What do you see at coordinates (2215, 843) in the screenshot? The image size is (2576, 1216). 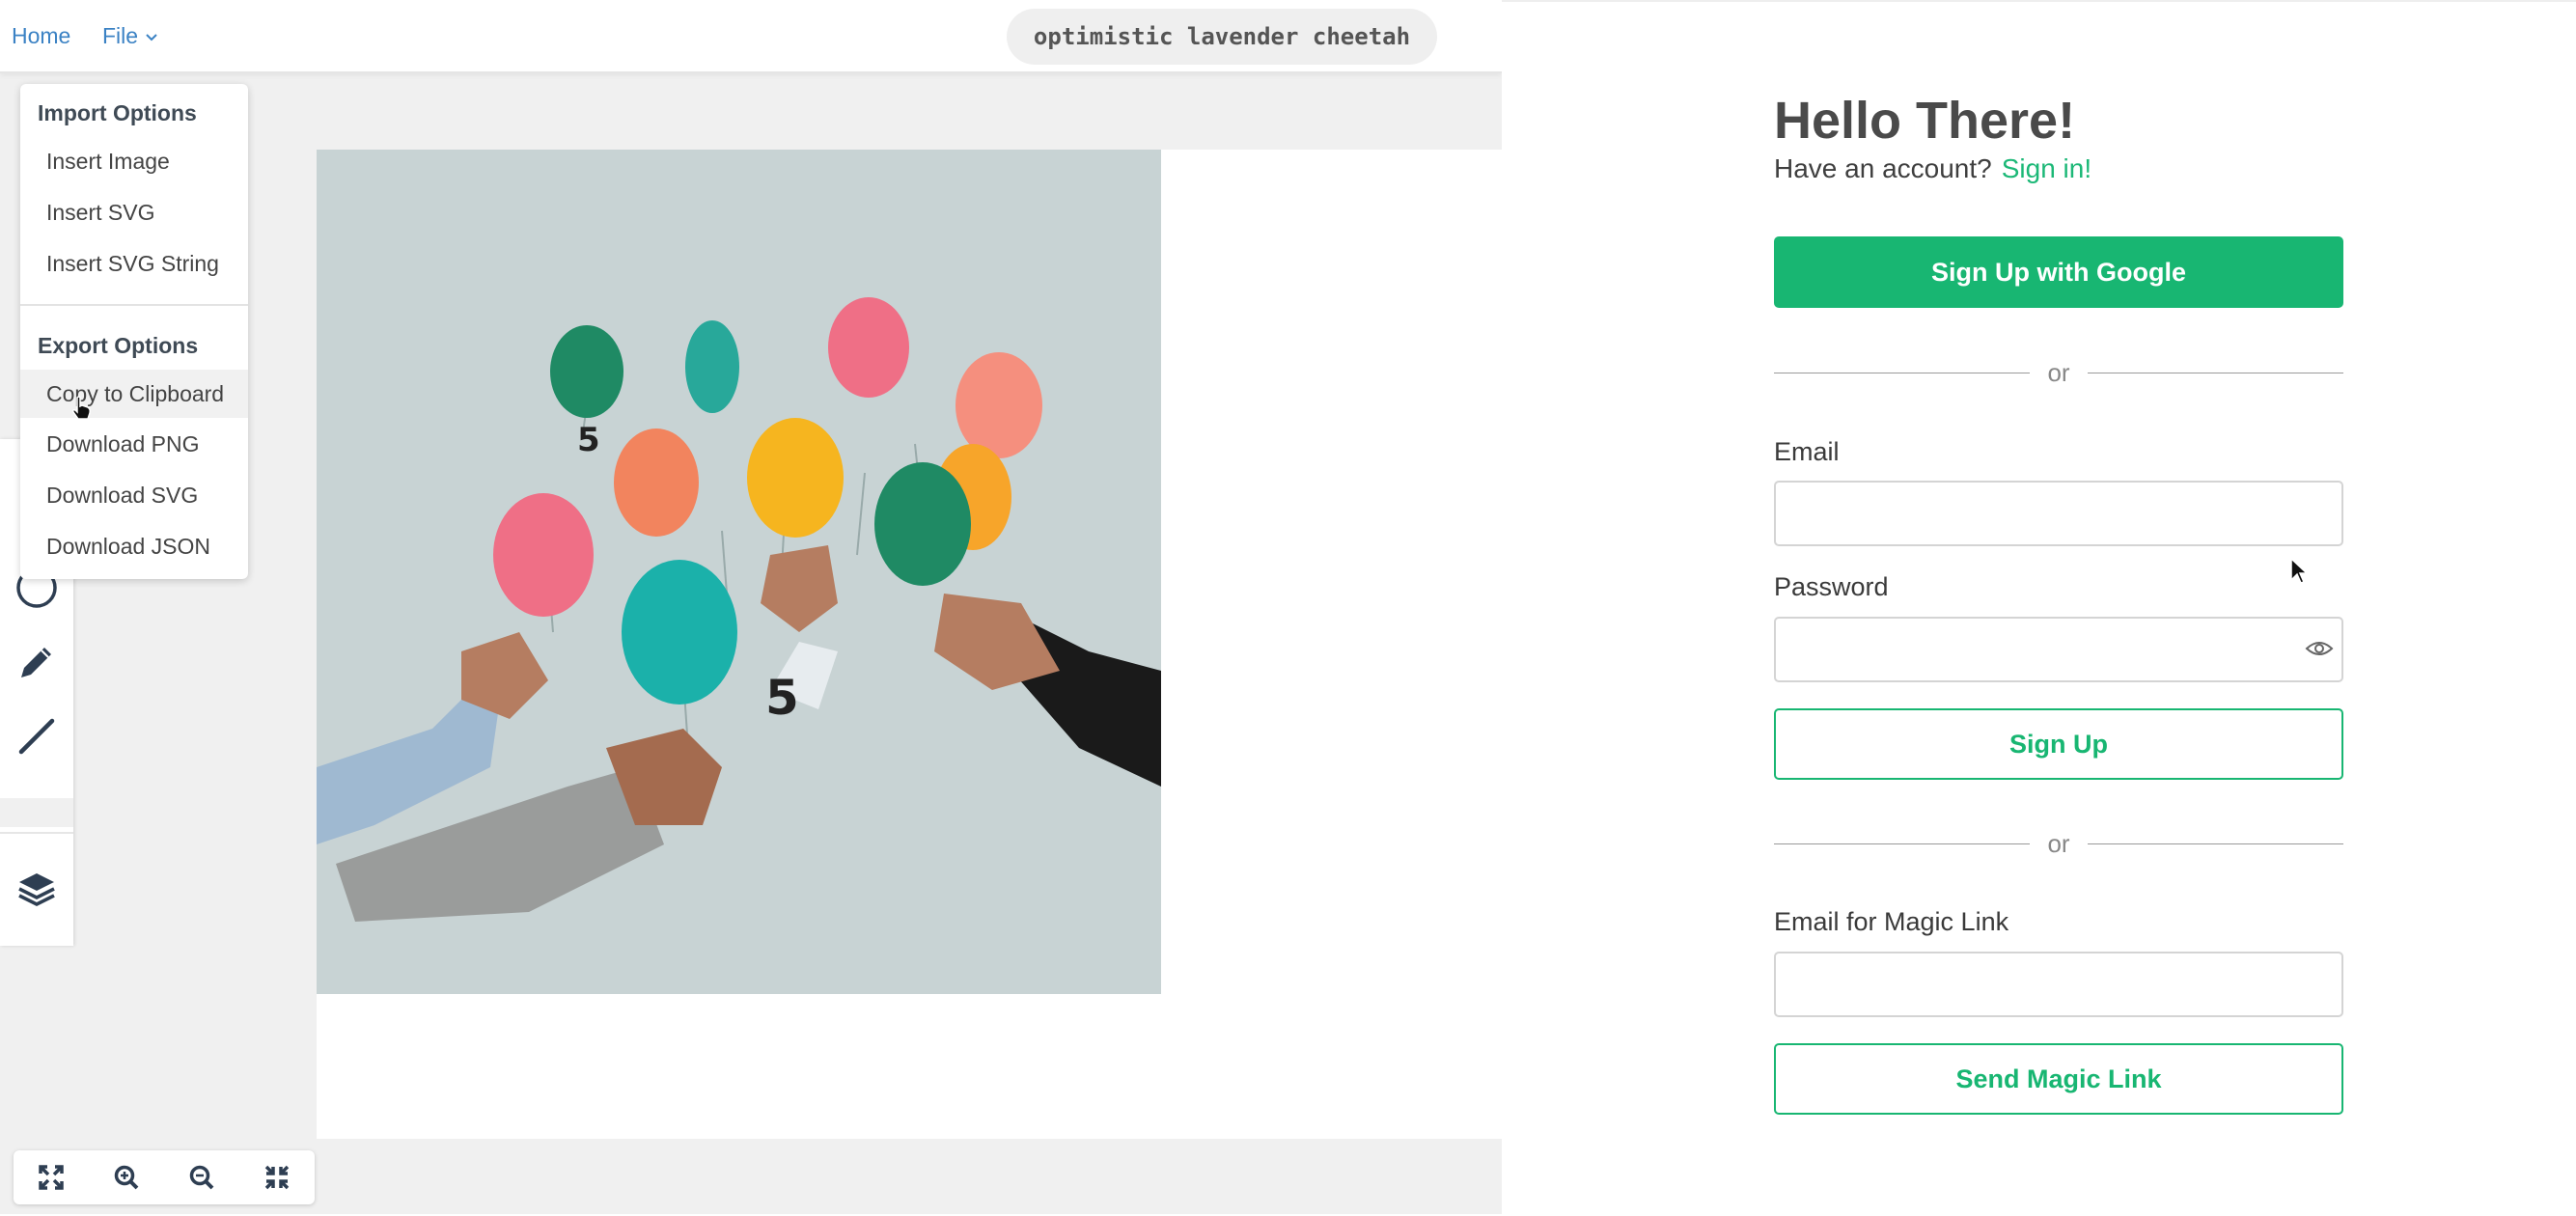 I see `divider-line-right` at bounding box center [2215, 843].